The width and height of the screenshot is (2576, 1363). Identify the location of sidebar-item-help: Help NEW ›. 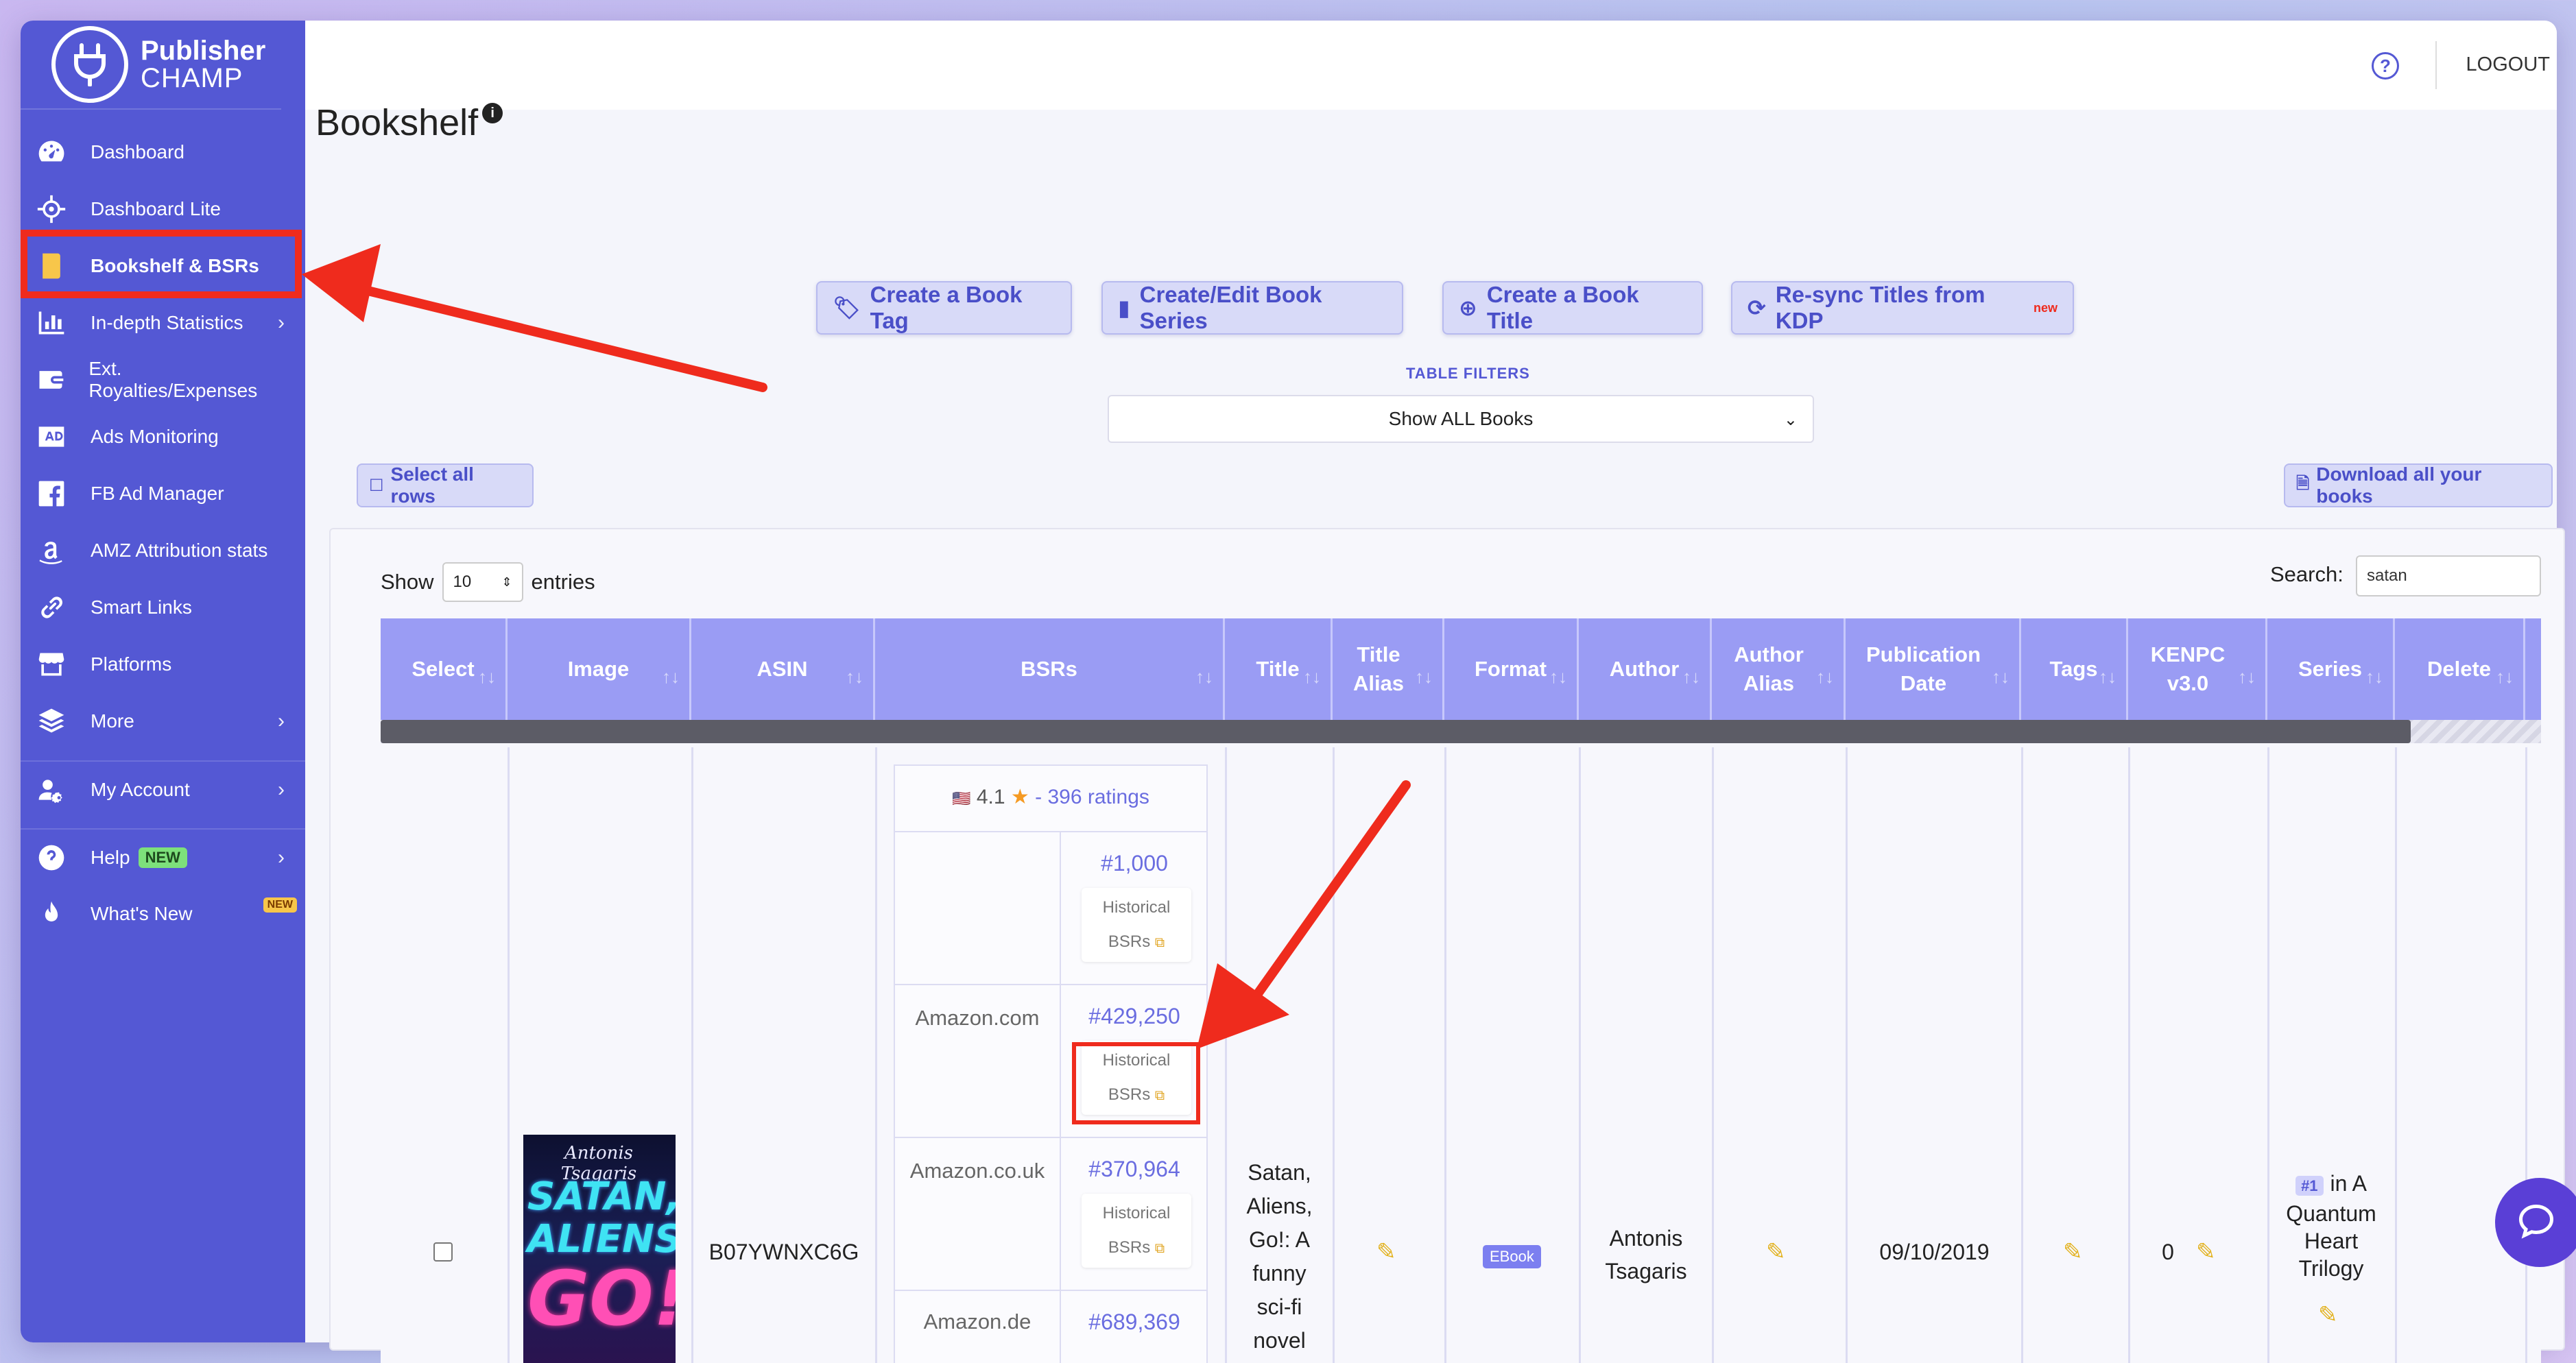
(163, 857).